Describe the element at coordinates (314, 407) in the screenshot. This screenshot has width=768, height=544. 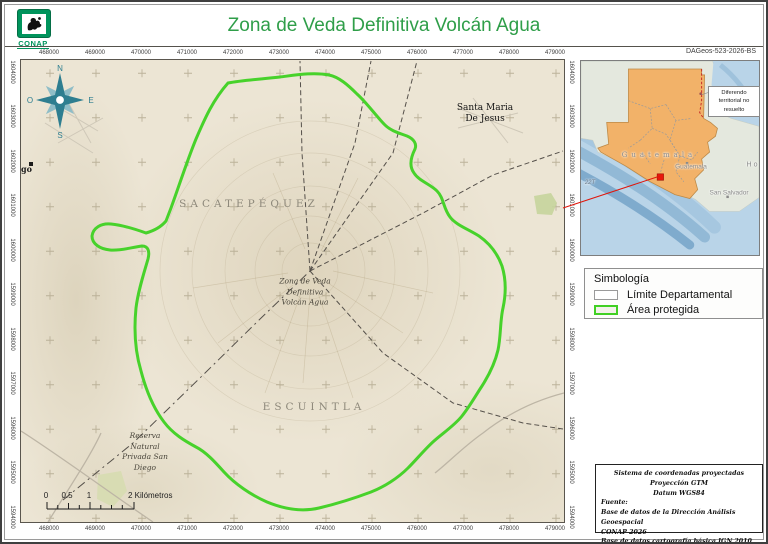
I see `department-label-escuintla: ESCUINTLA` at that location.